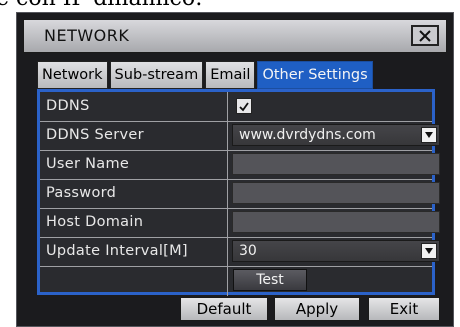  I want to click on ddns-server-label: DDNS Server, so click(134, 135).